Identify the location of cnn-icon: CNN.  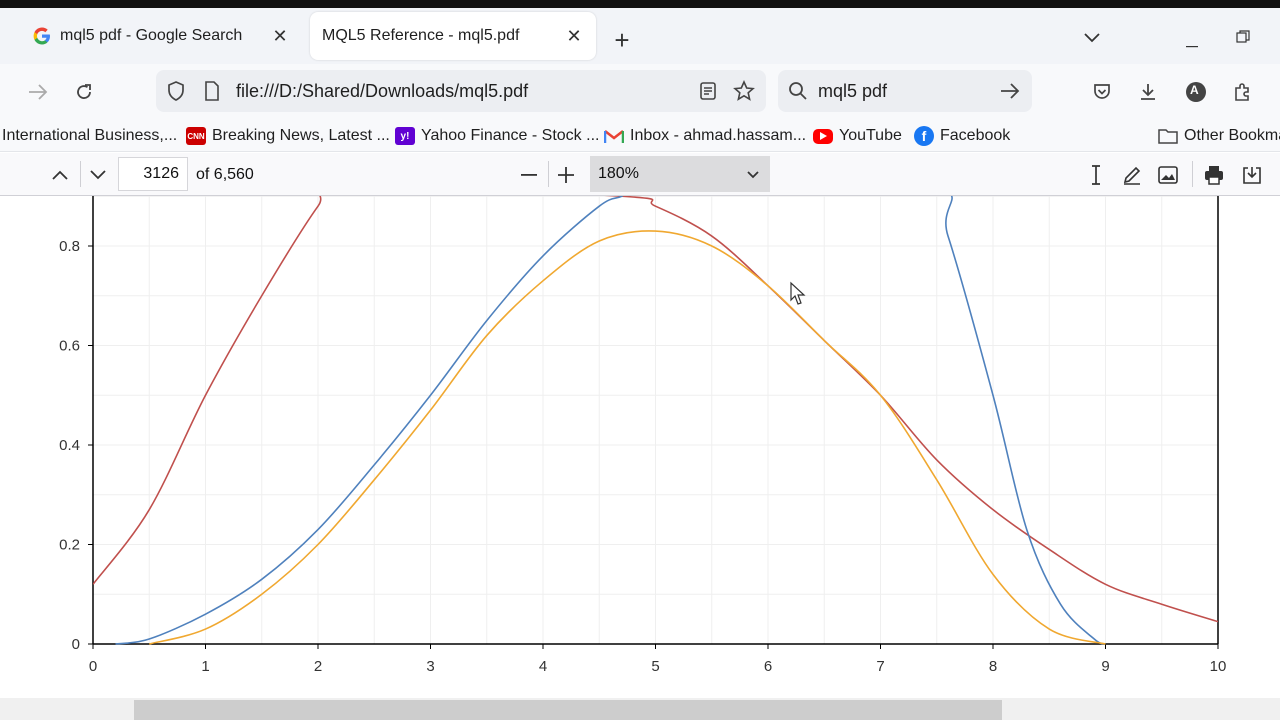
(196, 136).